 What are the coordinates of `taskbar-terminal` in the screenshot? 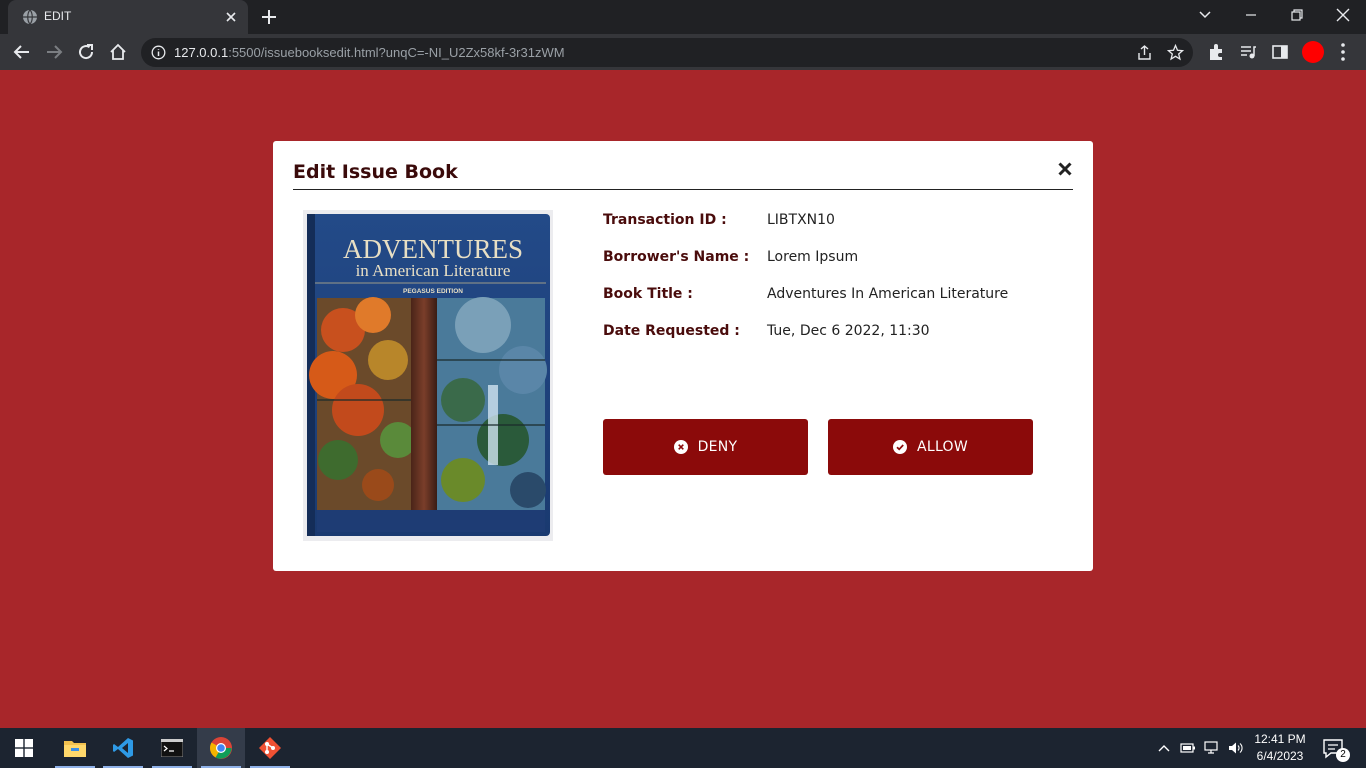 It's located at (172, 748).